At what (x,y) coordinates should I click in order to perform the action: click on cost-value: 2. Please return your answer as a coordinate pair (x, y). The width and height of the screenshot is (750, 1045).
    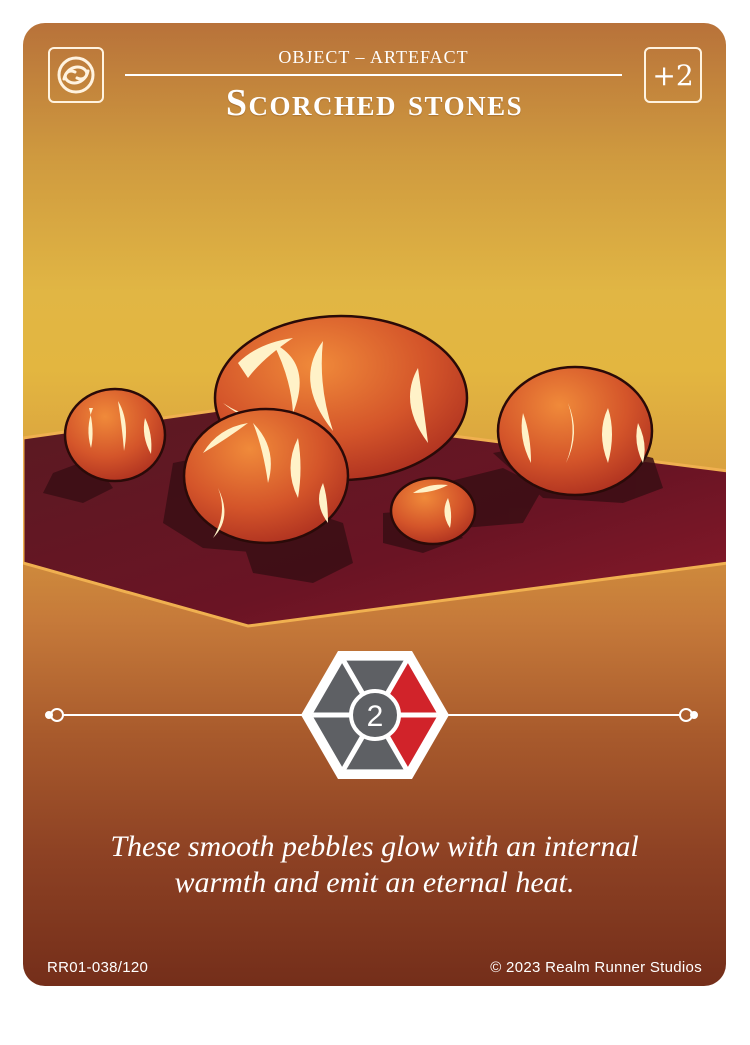
    Looking at the image, I should click on (375, 716).